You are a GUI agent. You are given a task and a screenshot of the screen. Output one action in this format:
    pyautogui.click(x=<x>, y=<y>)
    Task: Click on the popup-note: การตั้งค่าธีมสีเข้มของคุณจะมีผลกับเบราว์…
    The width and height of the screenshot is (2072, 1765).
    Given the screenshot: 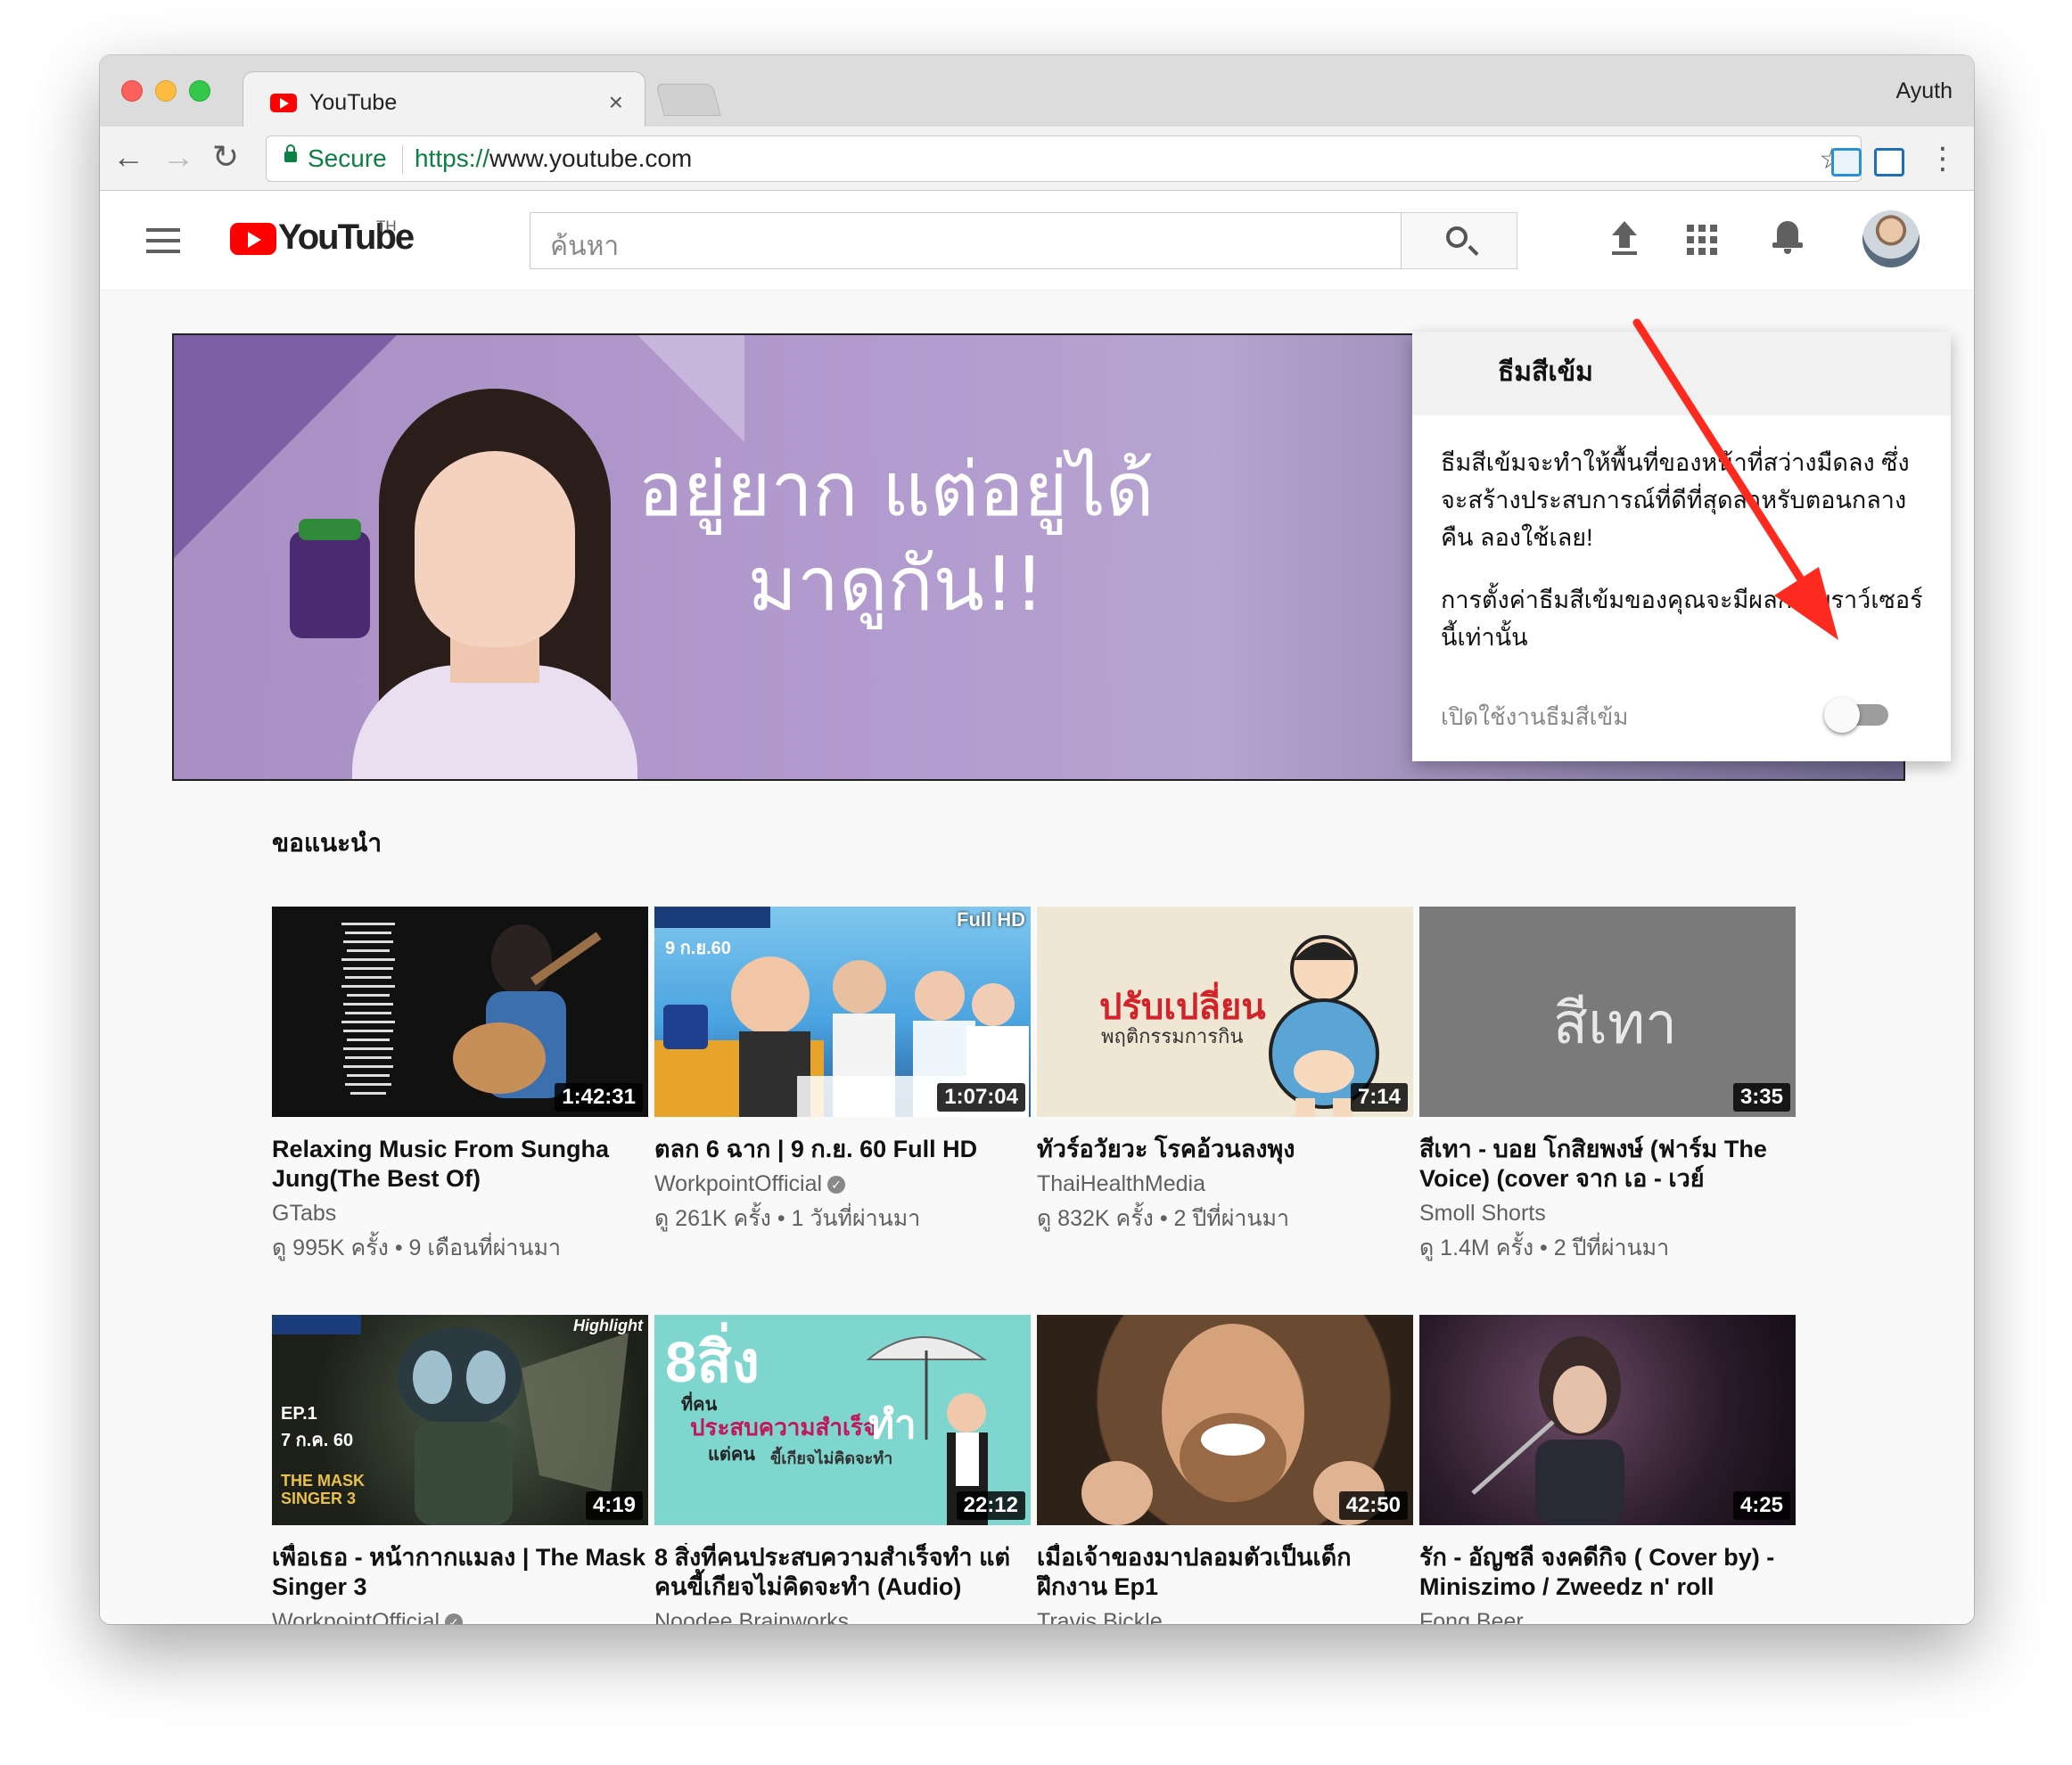 What is the action you would take?
    pyautogui.click(x=1682, y=619)
    